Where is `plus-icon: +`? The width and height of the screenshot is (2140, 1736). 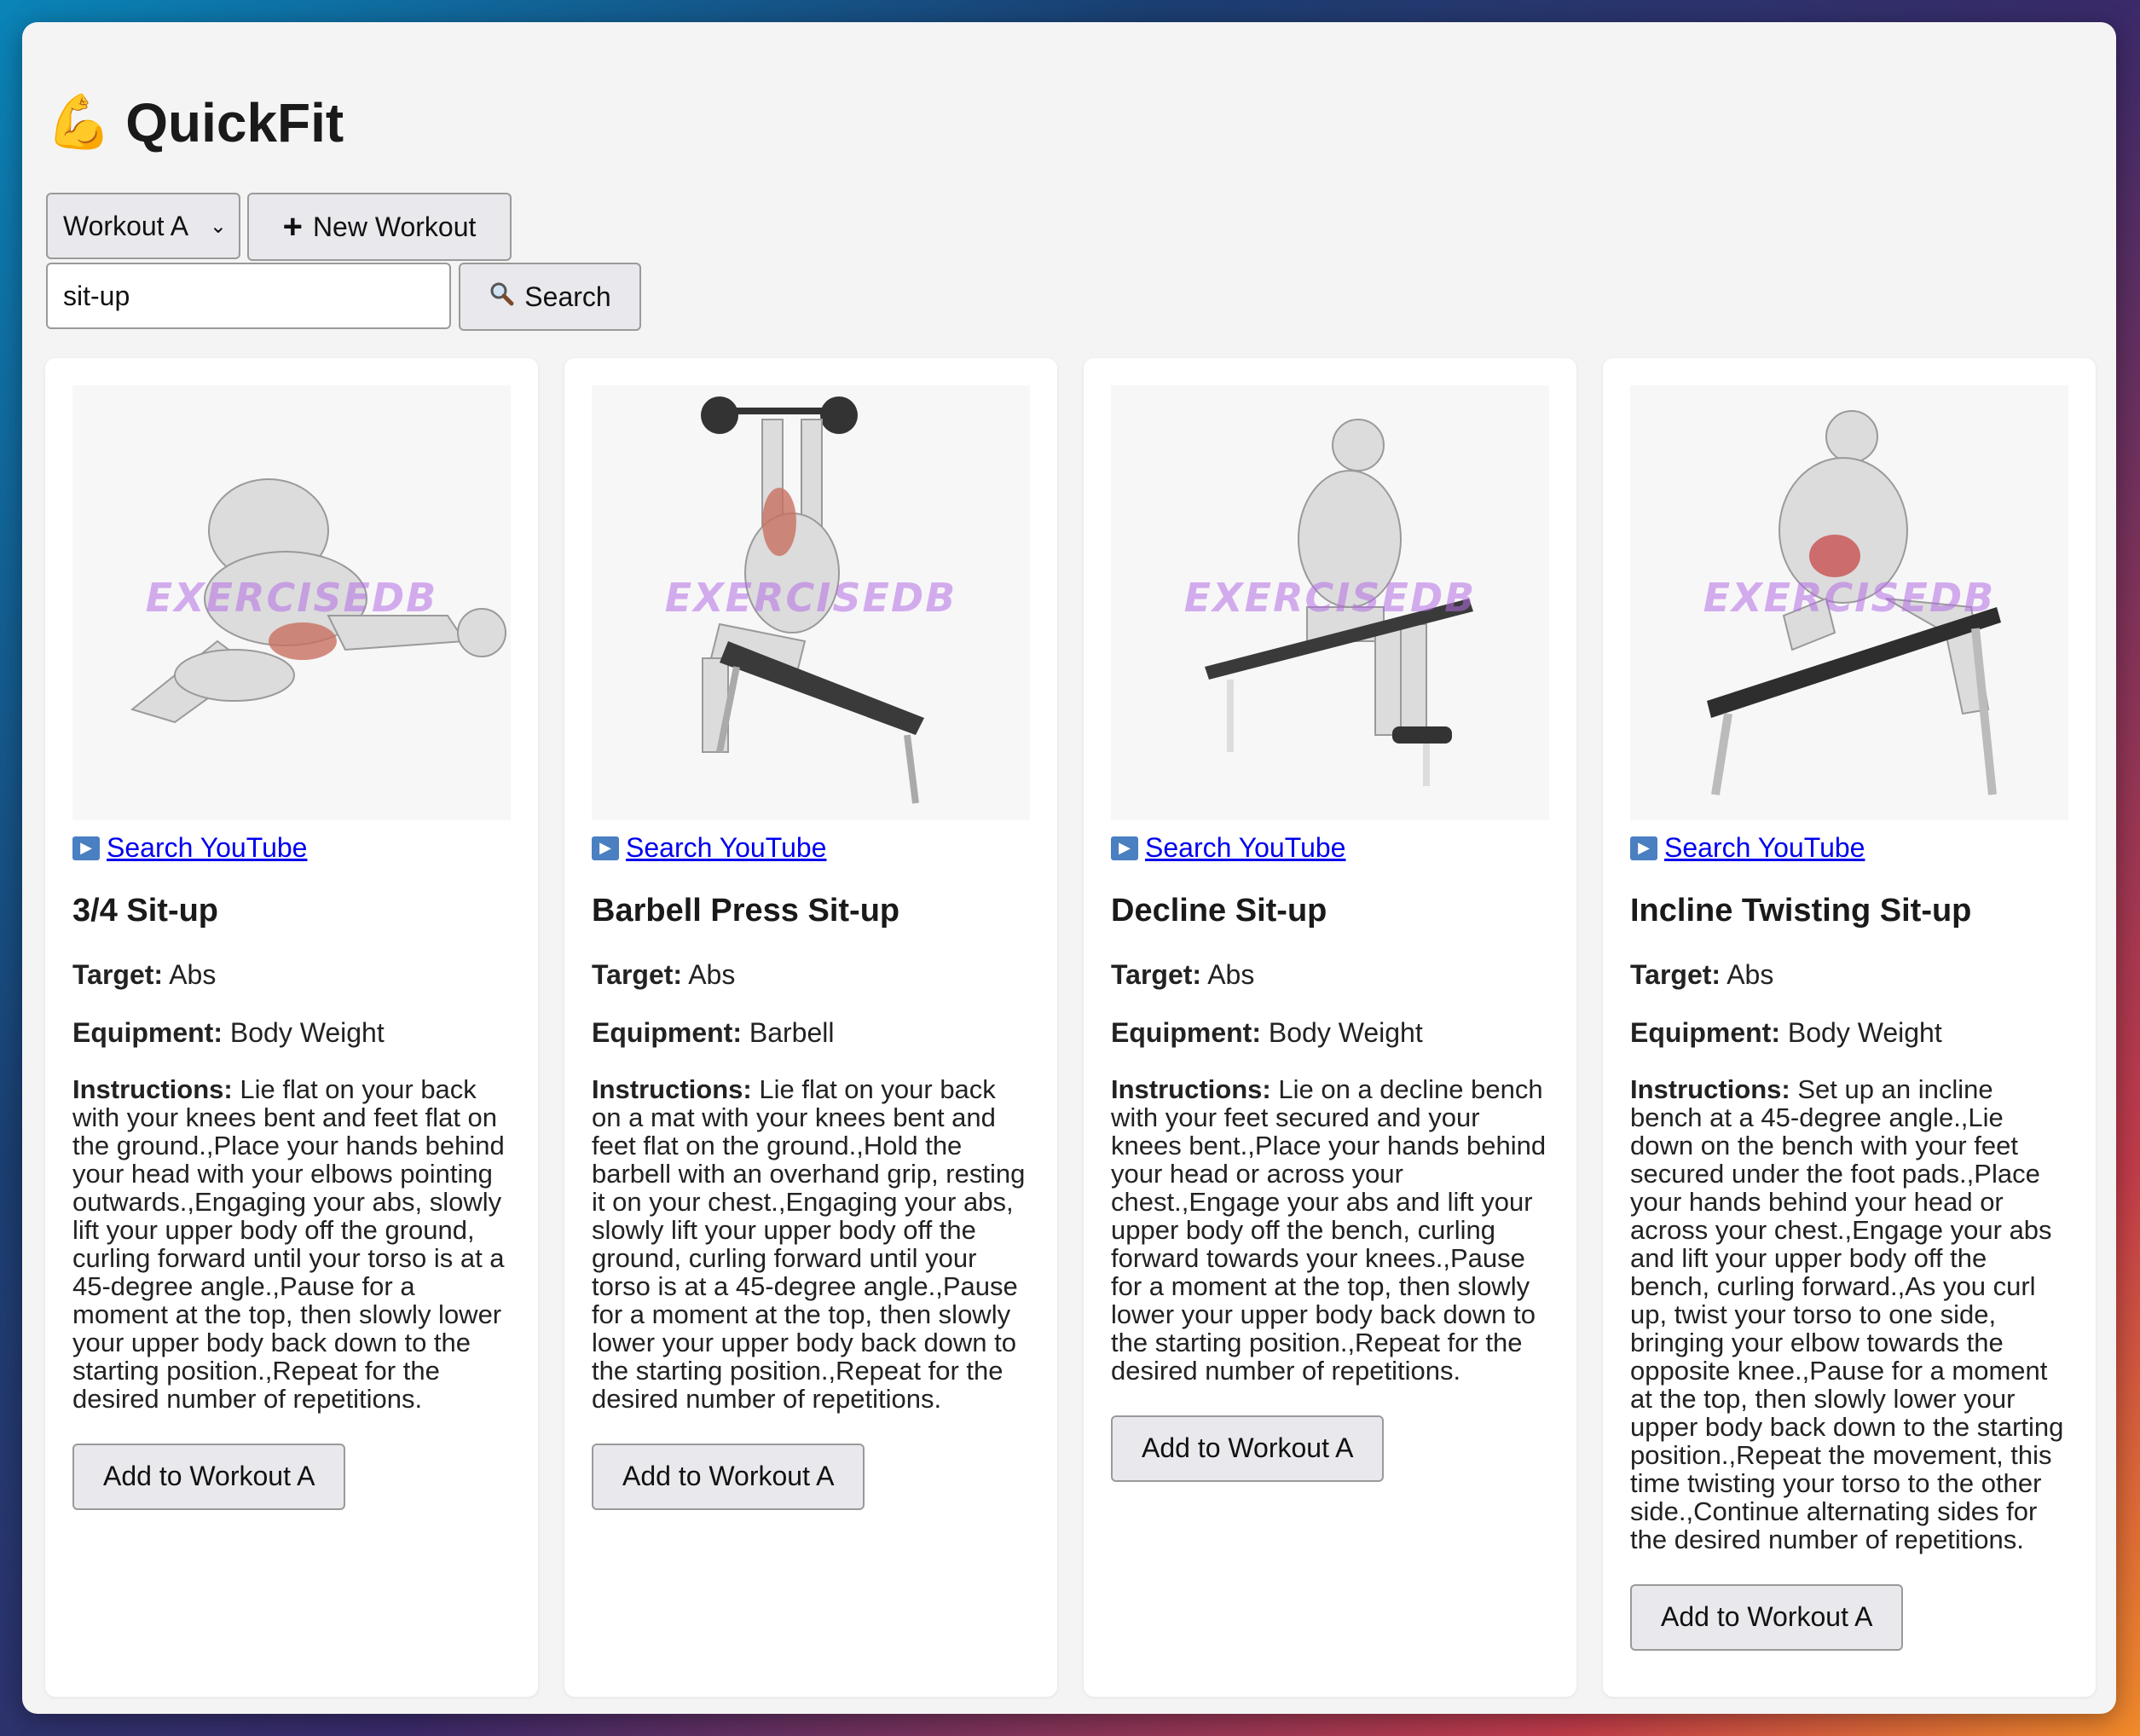 plus-icon: + is located at coordinates (293, 227).